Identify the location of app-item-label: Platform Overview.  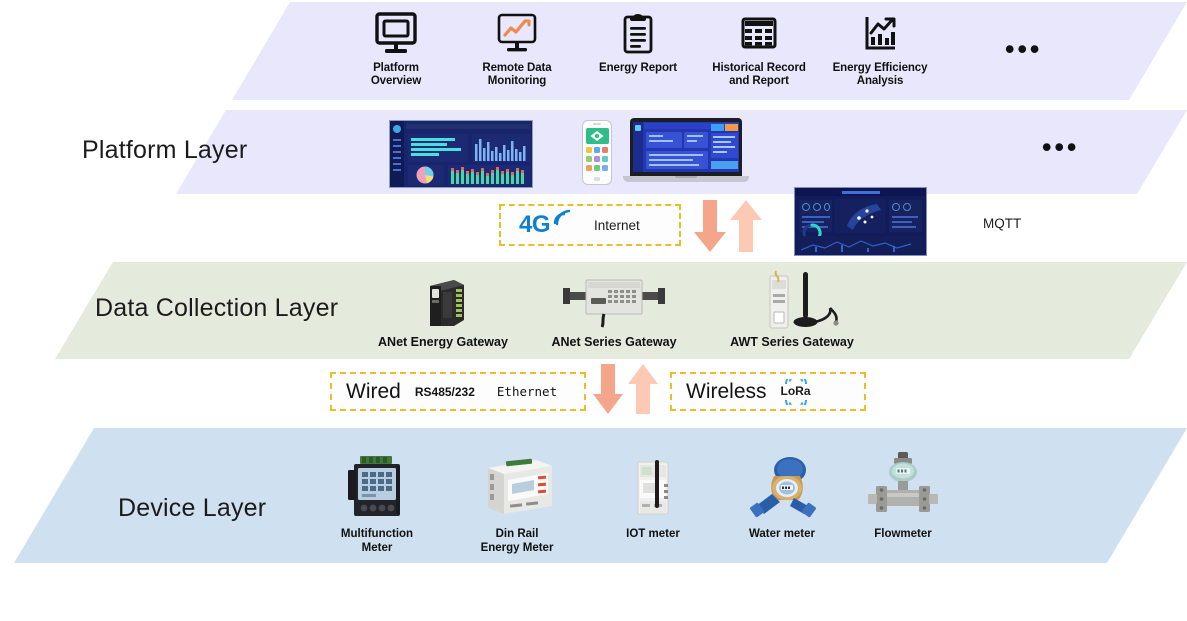
(396, 75).